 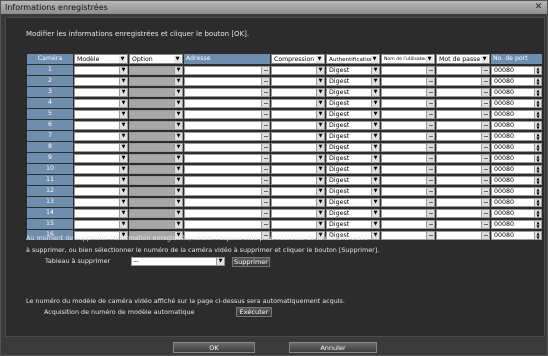 I want to click on cancel-button: Annuler, so click(x=333, y=347).